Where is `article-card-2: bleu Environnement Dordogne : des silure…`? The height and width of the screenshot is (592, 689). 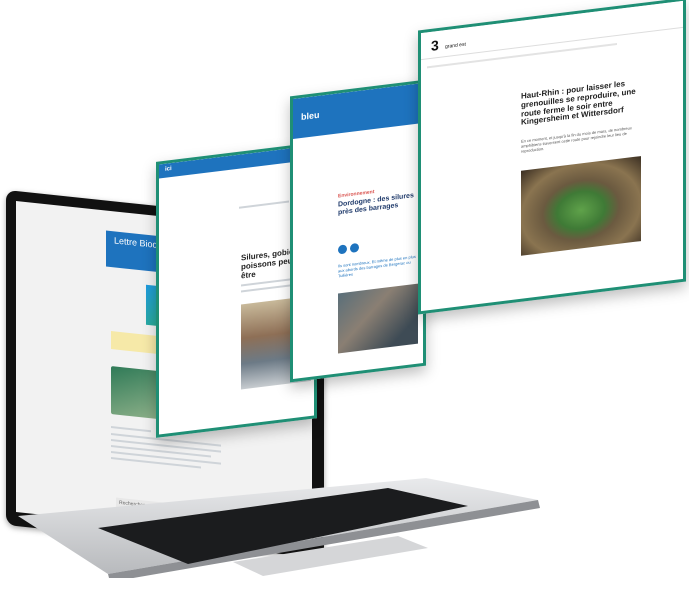 article-card-2: bleu Environnement Dordogne : des silure… is located at coordinates (358, 231).